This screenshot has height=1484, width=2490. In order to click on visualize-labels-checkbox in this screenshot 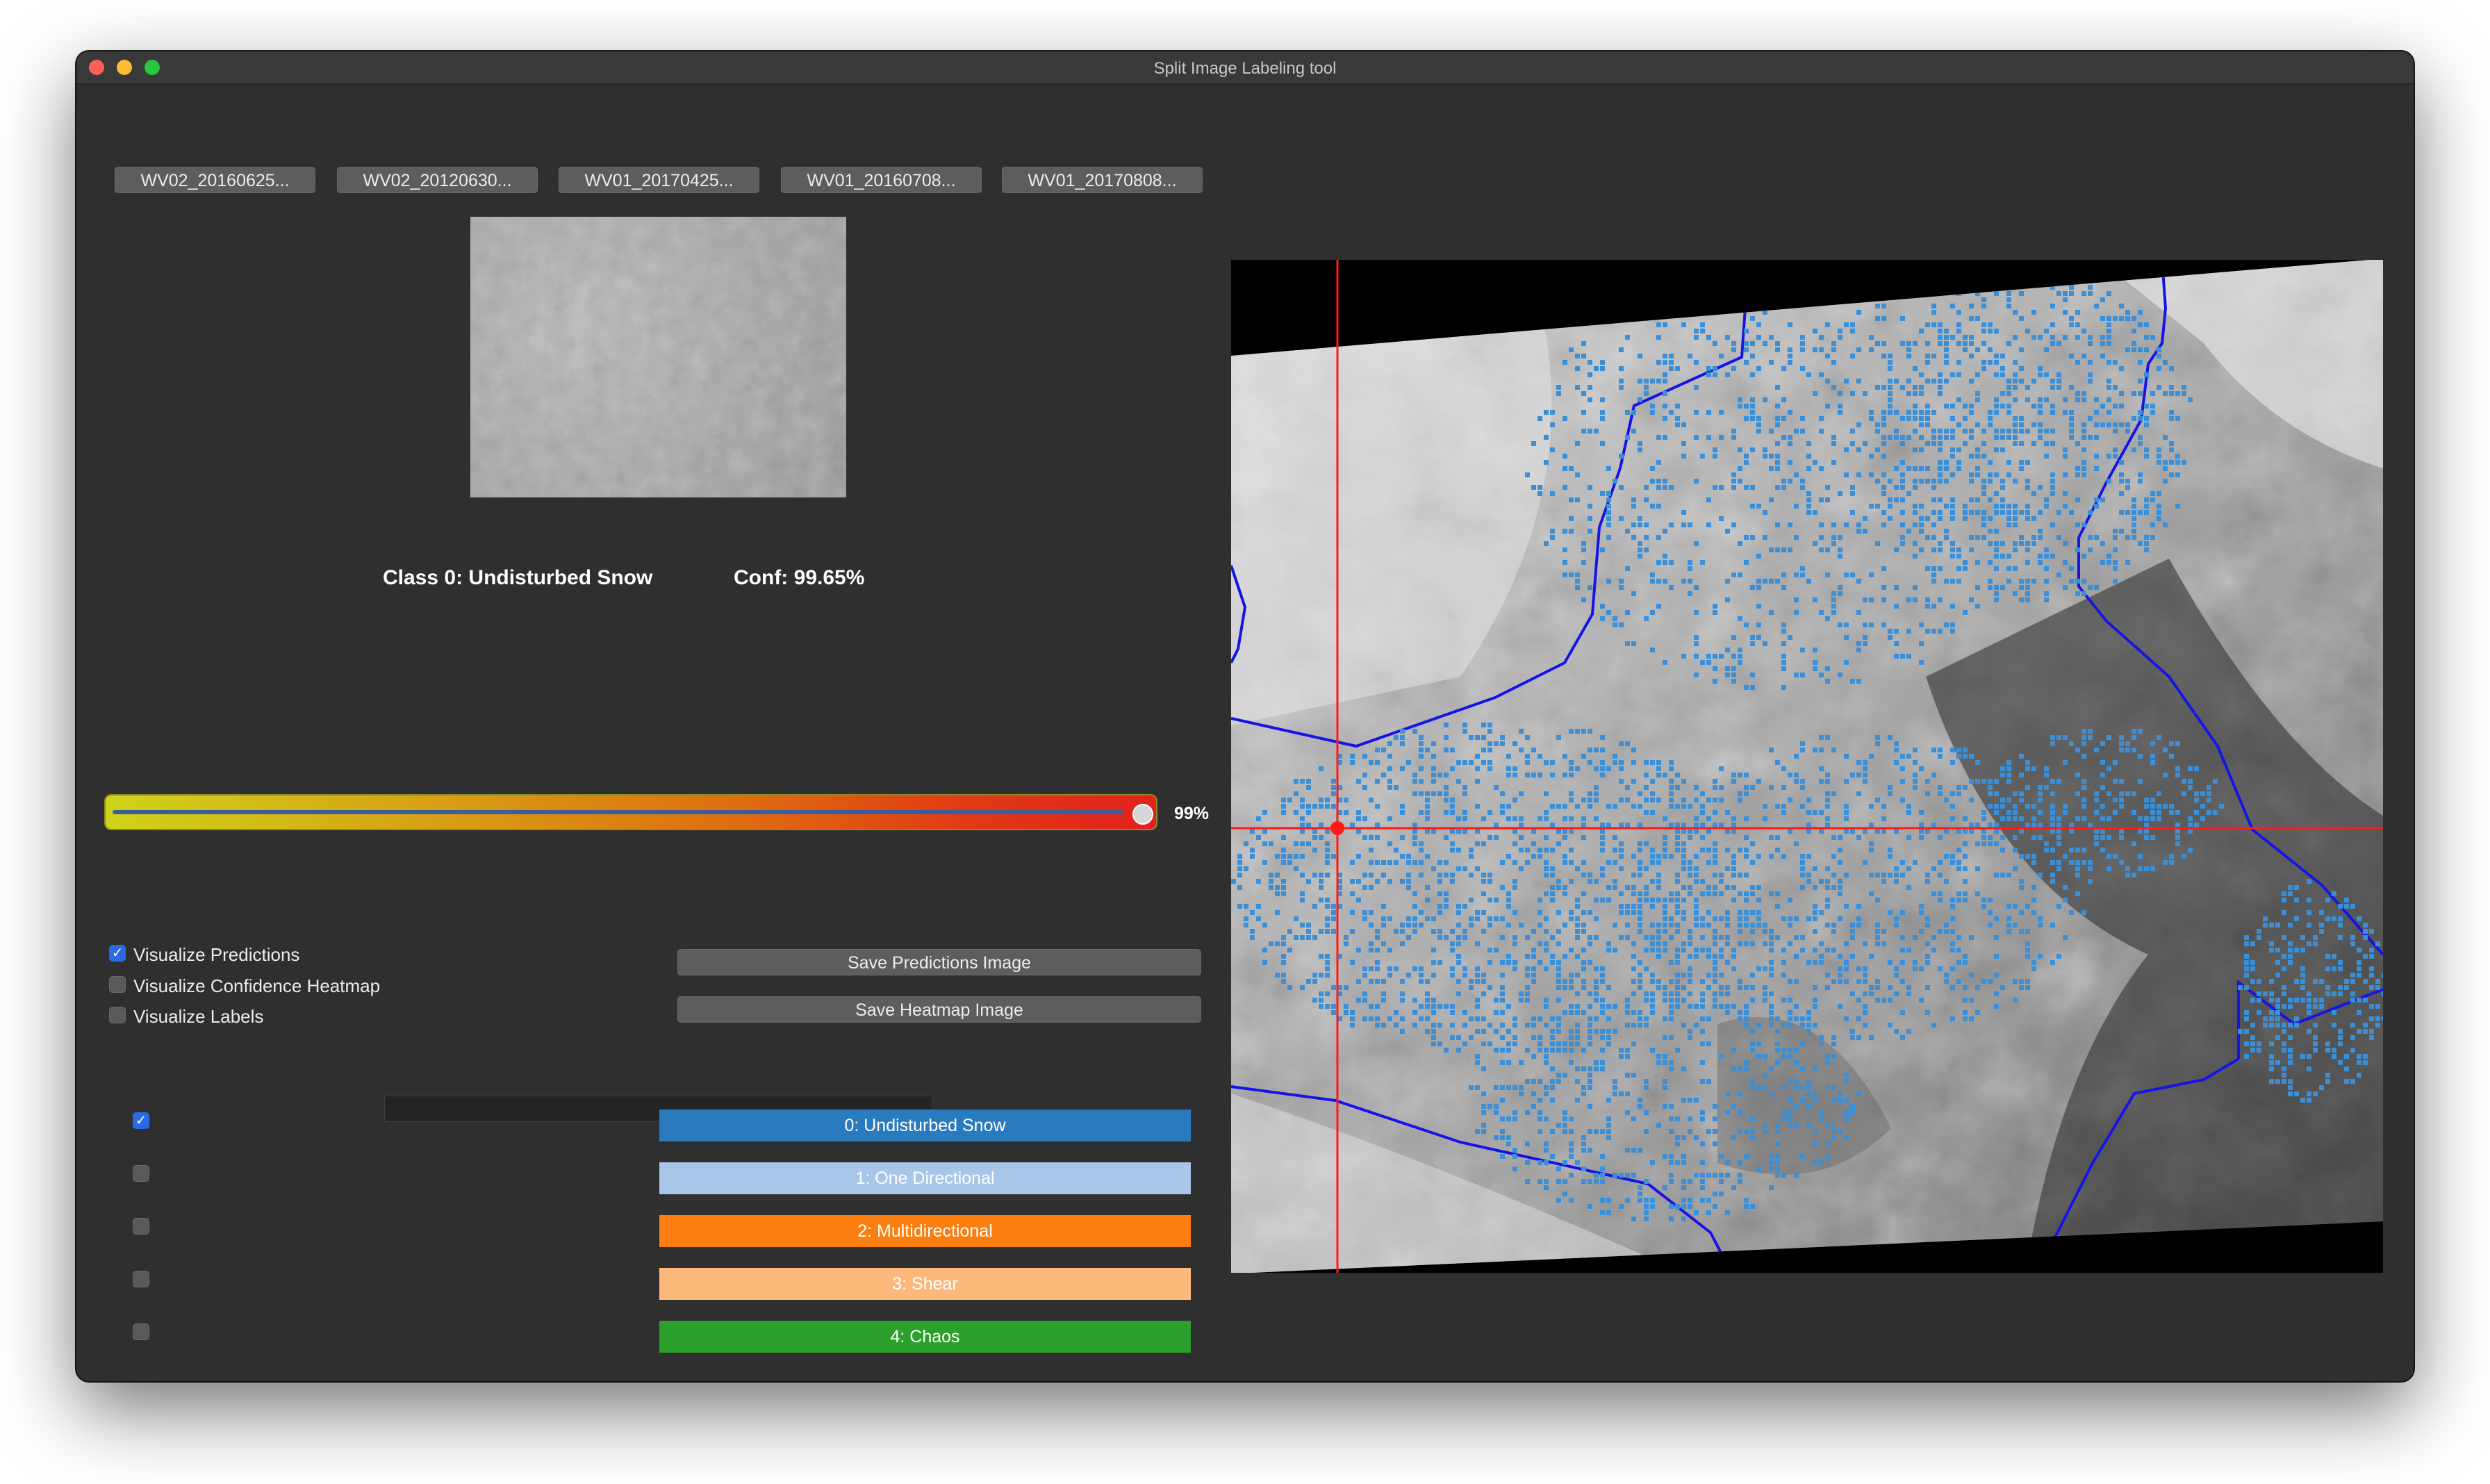, I will do `click(117, 1015)`.